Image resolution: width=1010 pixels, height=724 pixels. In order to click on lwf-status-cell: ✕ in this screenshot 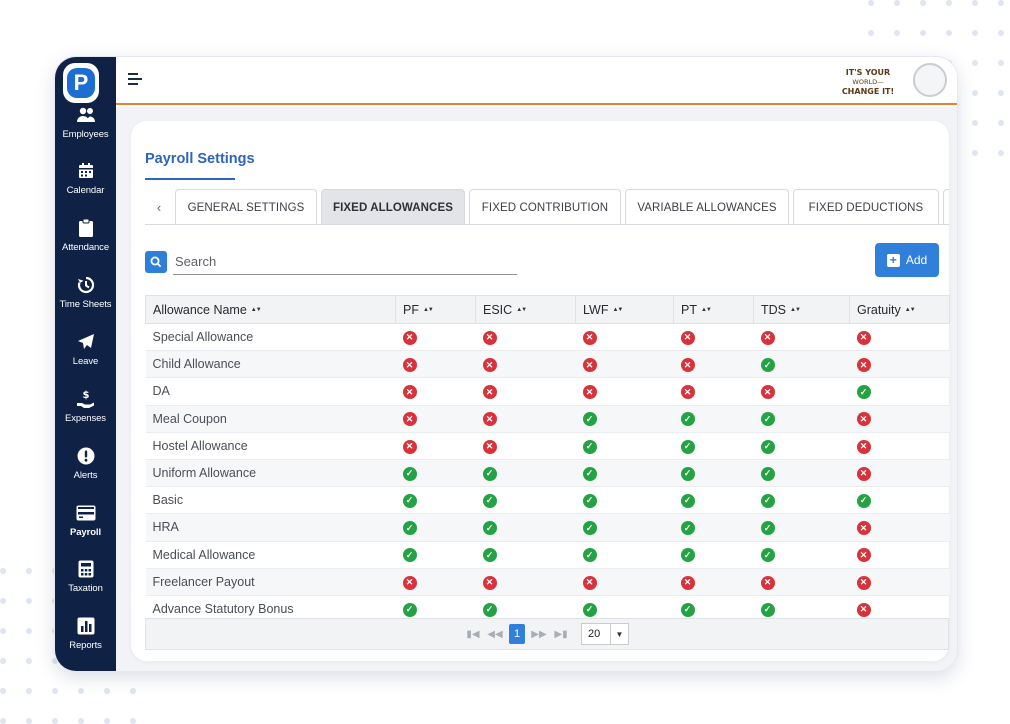, I will do `click(624, 391)`.